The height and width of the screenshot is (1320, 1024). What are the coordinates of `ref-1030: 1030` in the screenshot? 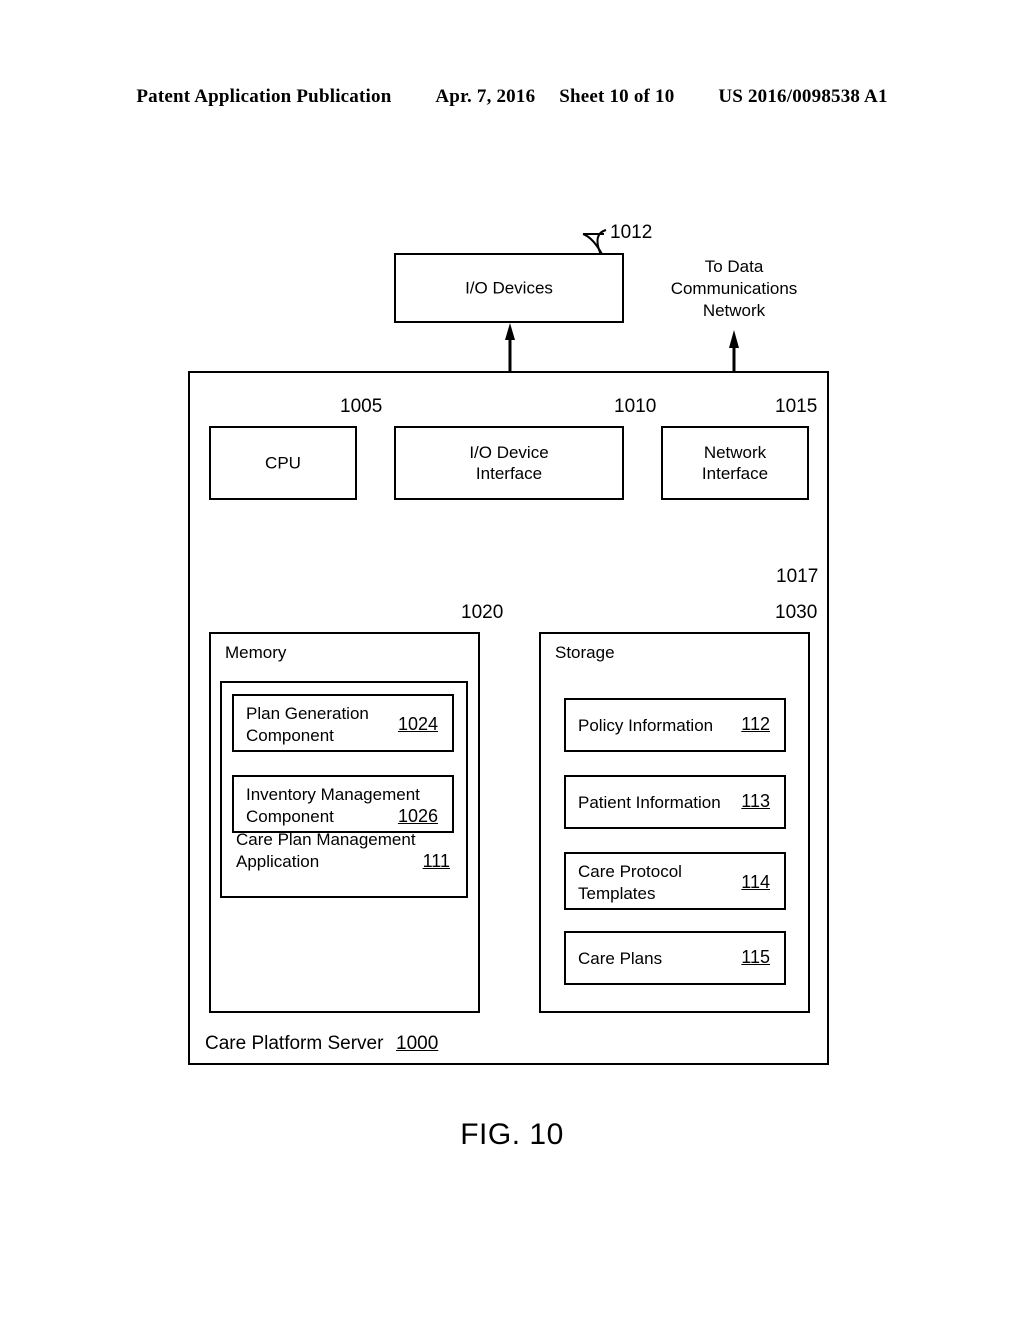 It's located at (796, 612).